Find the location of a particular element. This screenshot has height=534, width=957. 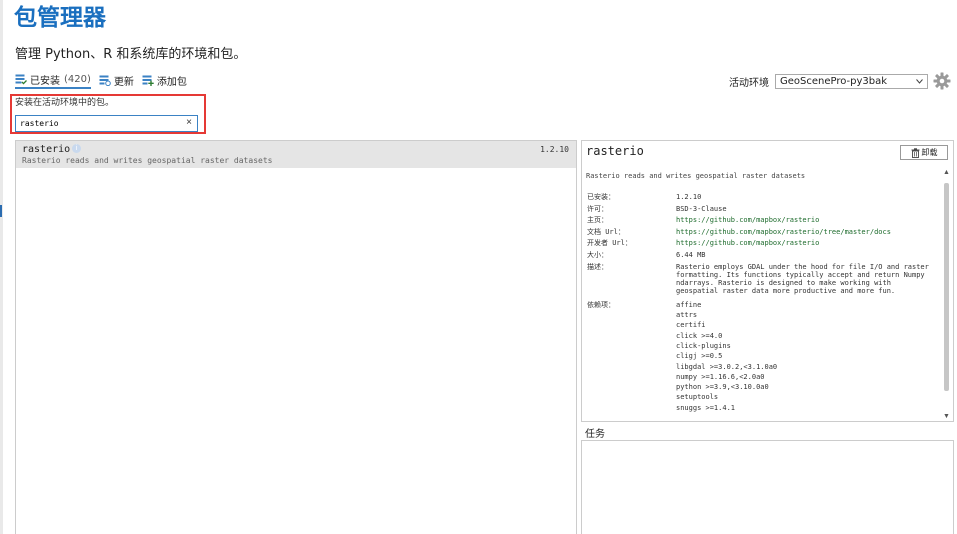

tab-installed: 已安装 (420) is located at coordinates (53, 80).